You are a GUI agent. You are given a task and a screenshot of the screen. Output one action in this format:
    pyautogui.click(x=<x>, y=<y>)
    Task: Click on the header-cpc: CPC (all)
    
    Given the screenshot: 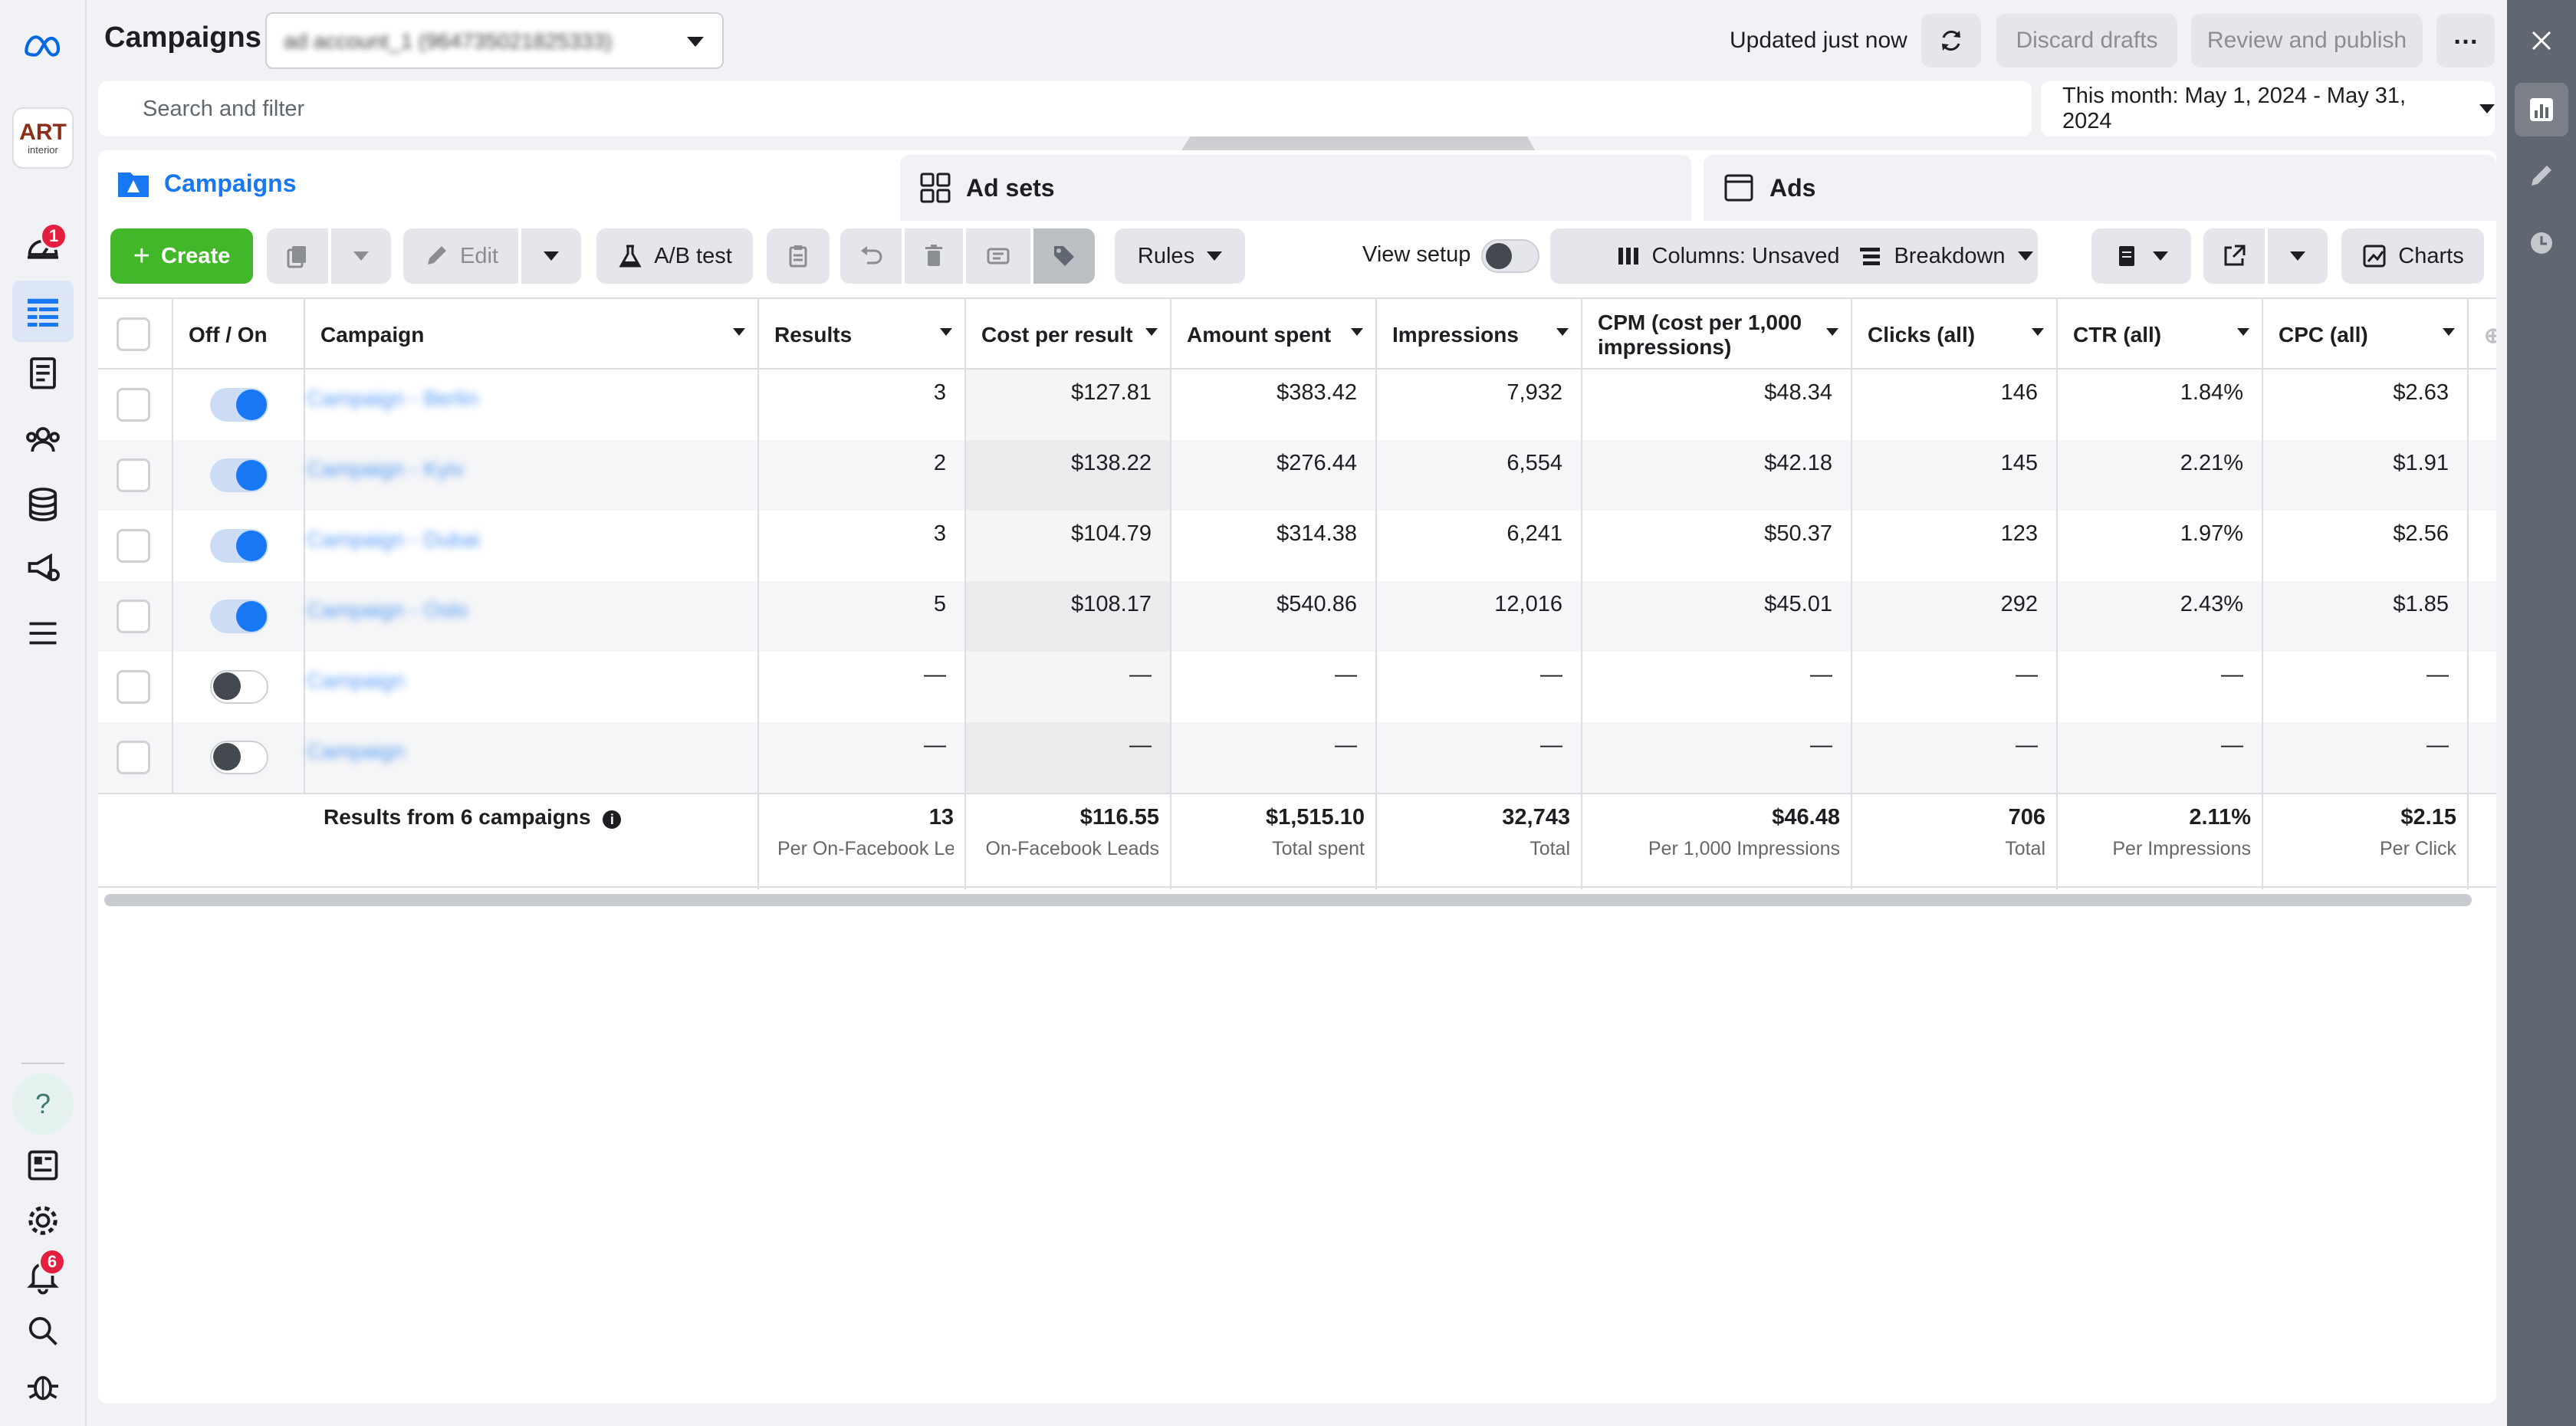 What is the action you would take?
    pyautogui.click(x=2366, y=335)
    